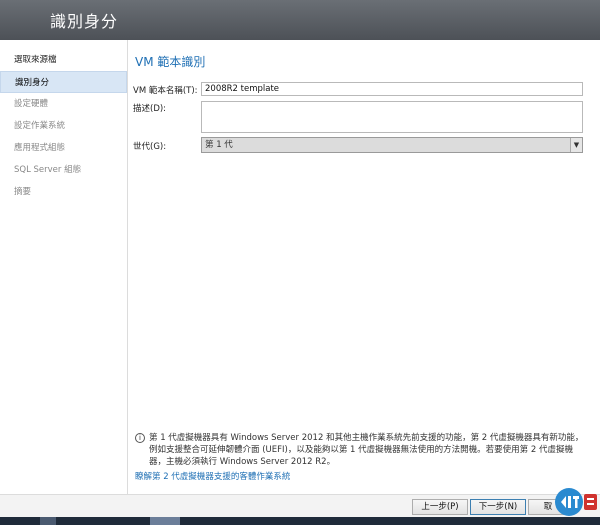 The width and height of the screenshot is (600, 525). What do you see at coordinates (440, 507) in the screenshot?
I see `previous-button: 上一步(P)` at bounding box center [440, 507].